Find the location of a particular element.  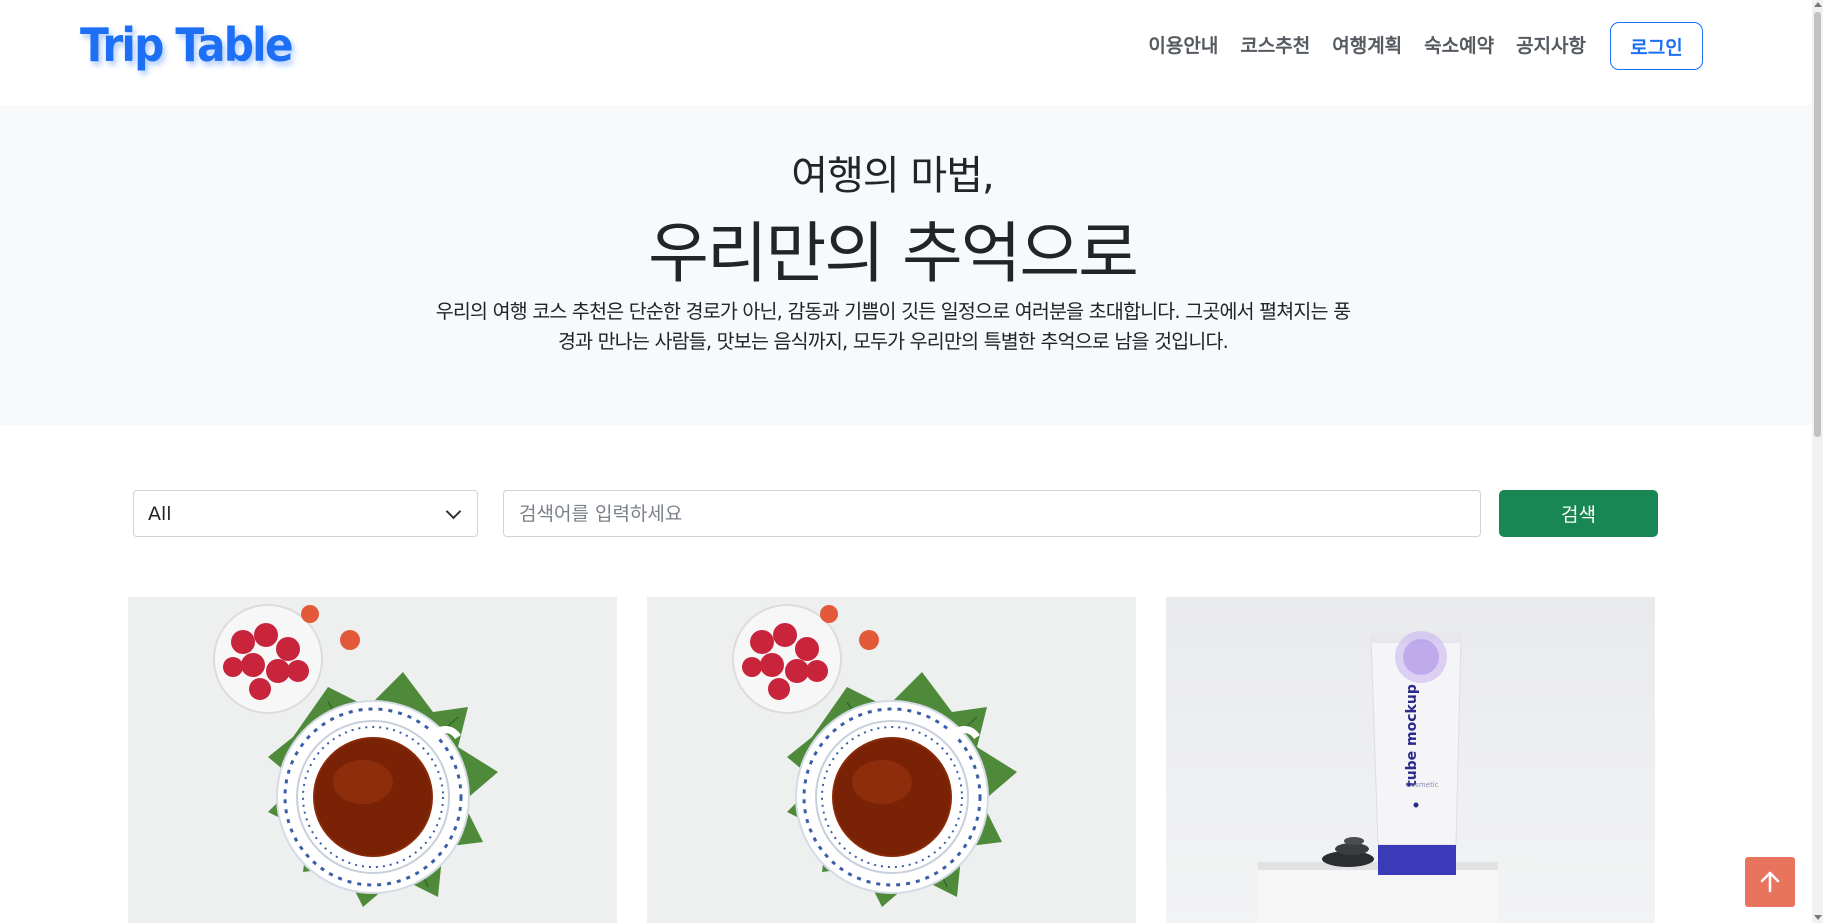

nav-item-course: 코스추천 is located at coordinates (1275, 46).